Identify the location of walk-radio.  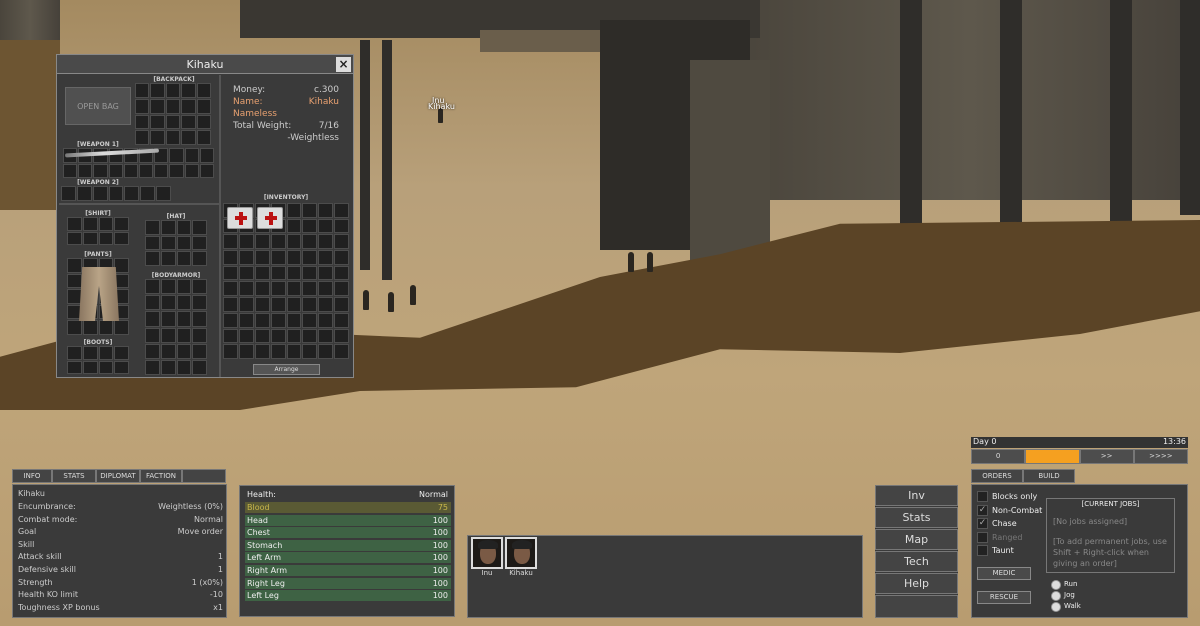
(1056, 607).